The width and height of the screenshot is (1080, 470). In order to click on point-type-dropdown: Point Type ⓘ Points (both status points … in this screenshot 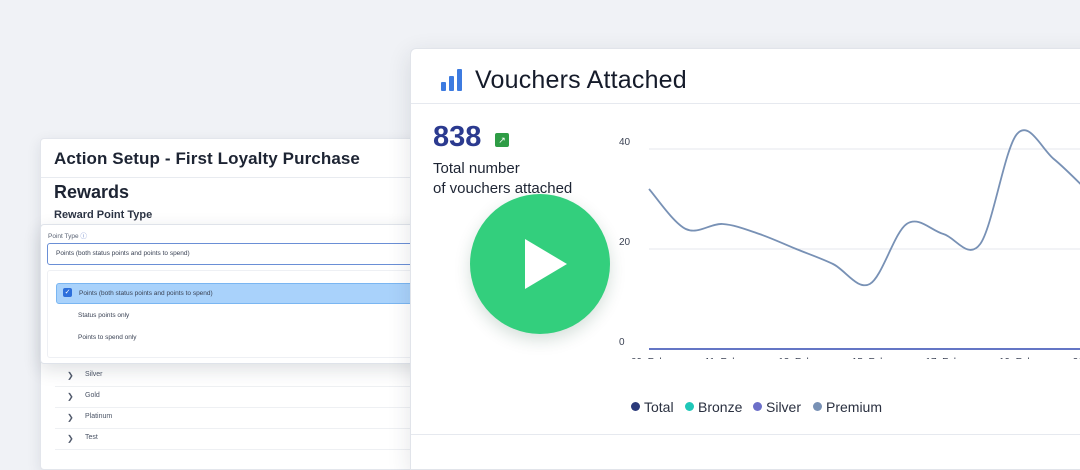, I will do `click(238, 294)`.